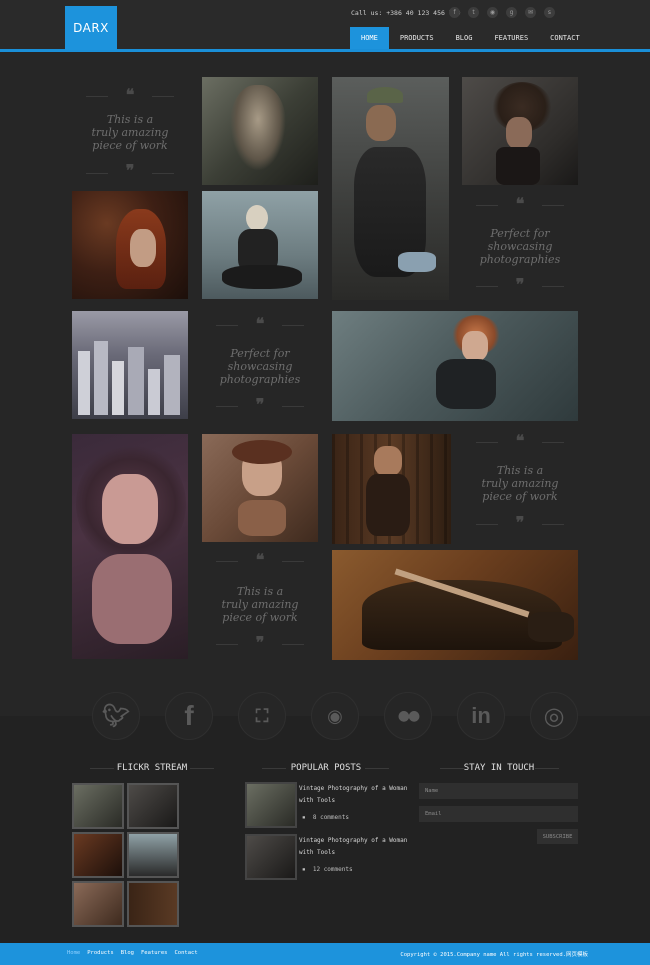 This screenshot has width=650, height=965. What do you see at coordinates (186, 953) in the screenshot?
I see `footer-link-contact: Contact` at bounding box center [186, 953].